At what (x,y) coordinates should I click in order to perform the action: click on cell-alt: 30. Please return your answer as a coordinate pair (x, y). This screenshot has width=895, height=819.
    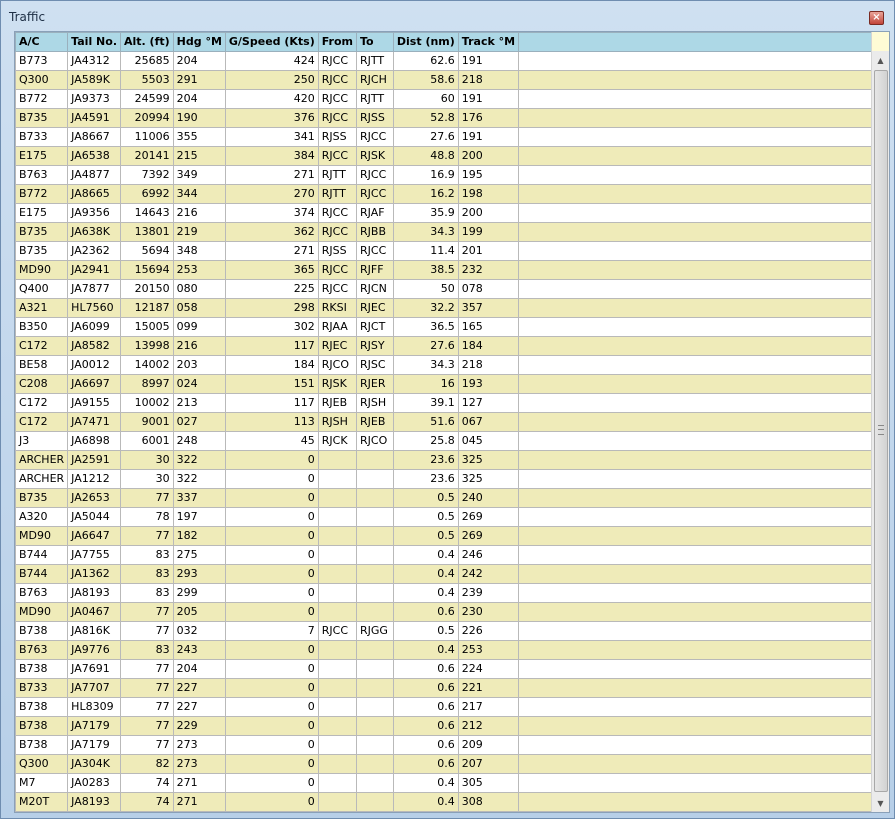
    Looking at the image, I should click on (147, 460).